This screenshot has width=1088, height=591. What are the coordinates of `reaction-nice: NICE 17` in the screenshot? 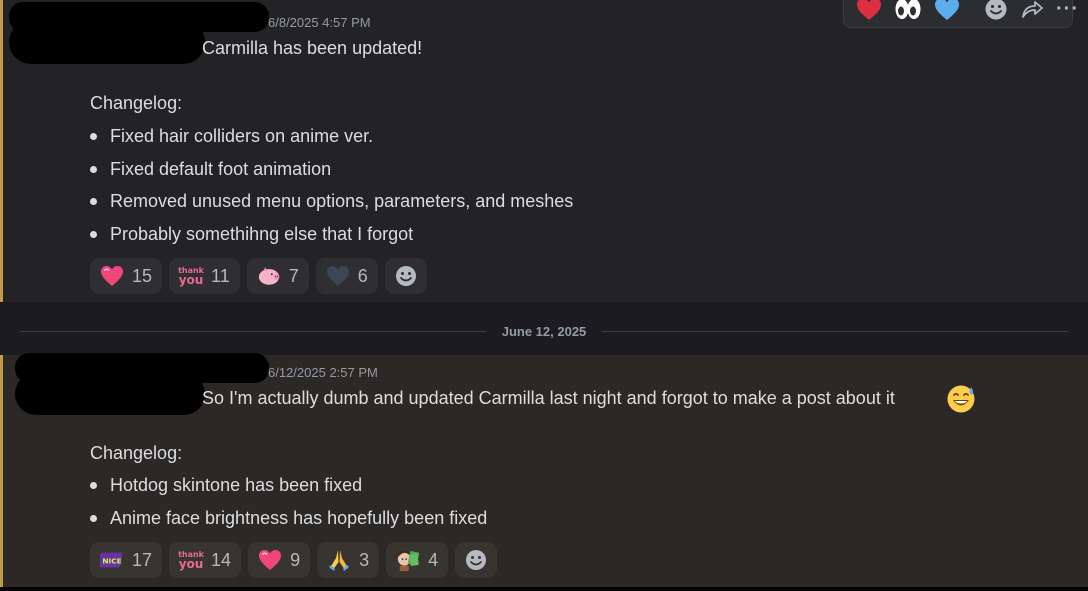 It's located at (126, 560).